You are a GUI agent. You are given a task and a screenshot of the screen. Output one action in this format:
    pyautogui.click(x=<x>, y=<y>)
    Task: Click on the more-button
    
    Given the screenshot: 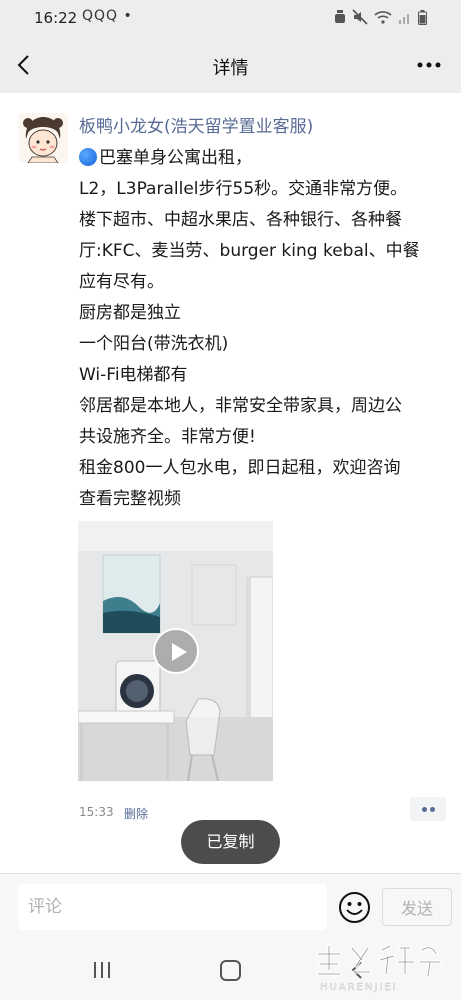 What is the action you would take?
    pyautogui.click(x=429, y=65)
    